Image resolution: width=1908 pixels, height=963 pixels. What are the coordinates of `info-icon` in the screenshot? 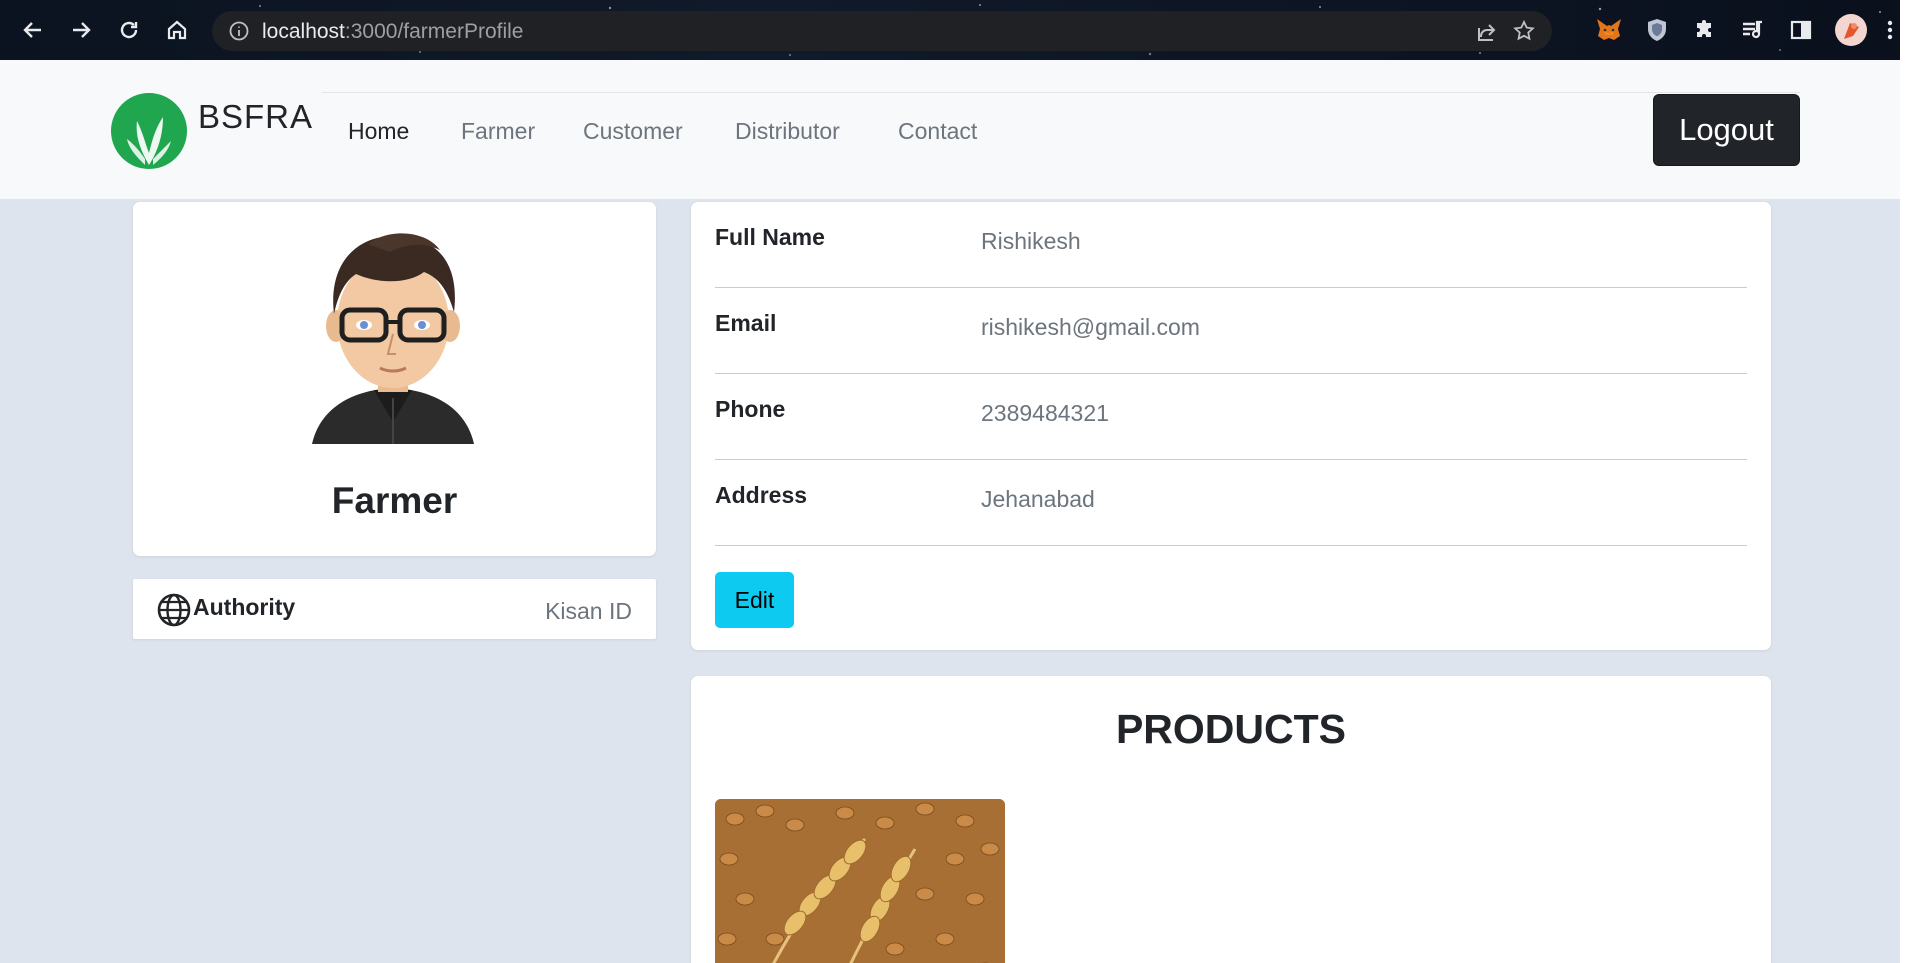 It's located at (239, 31).